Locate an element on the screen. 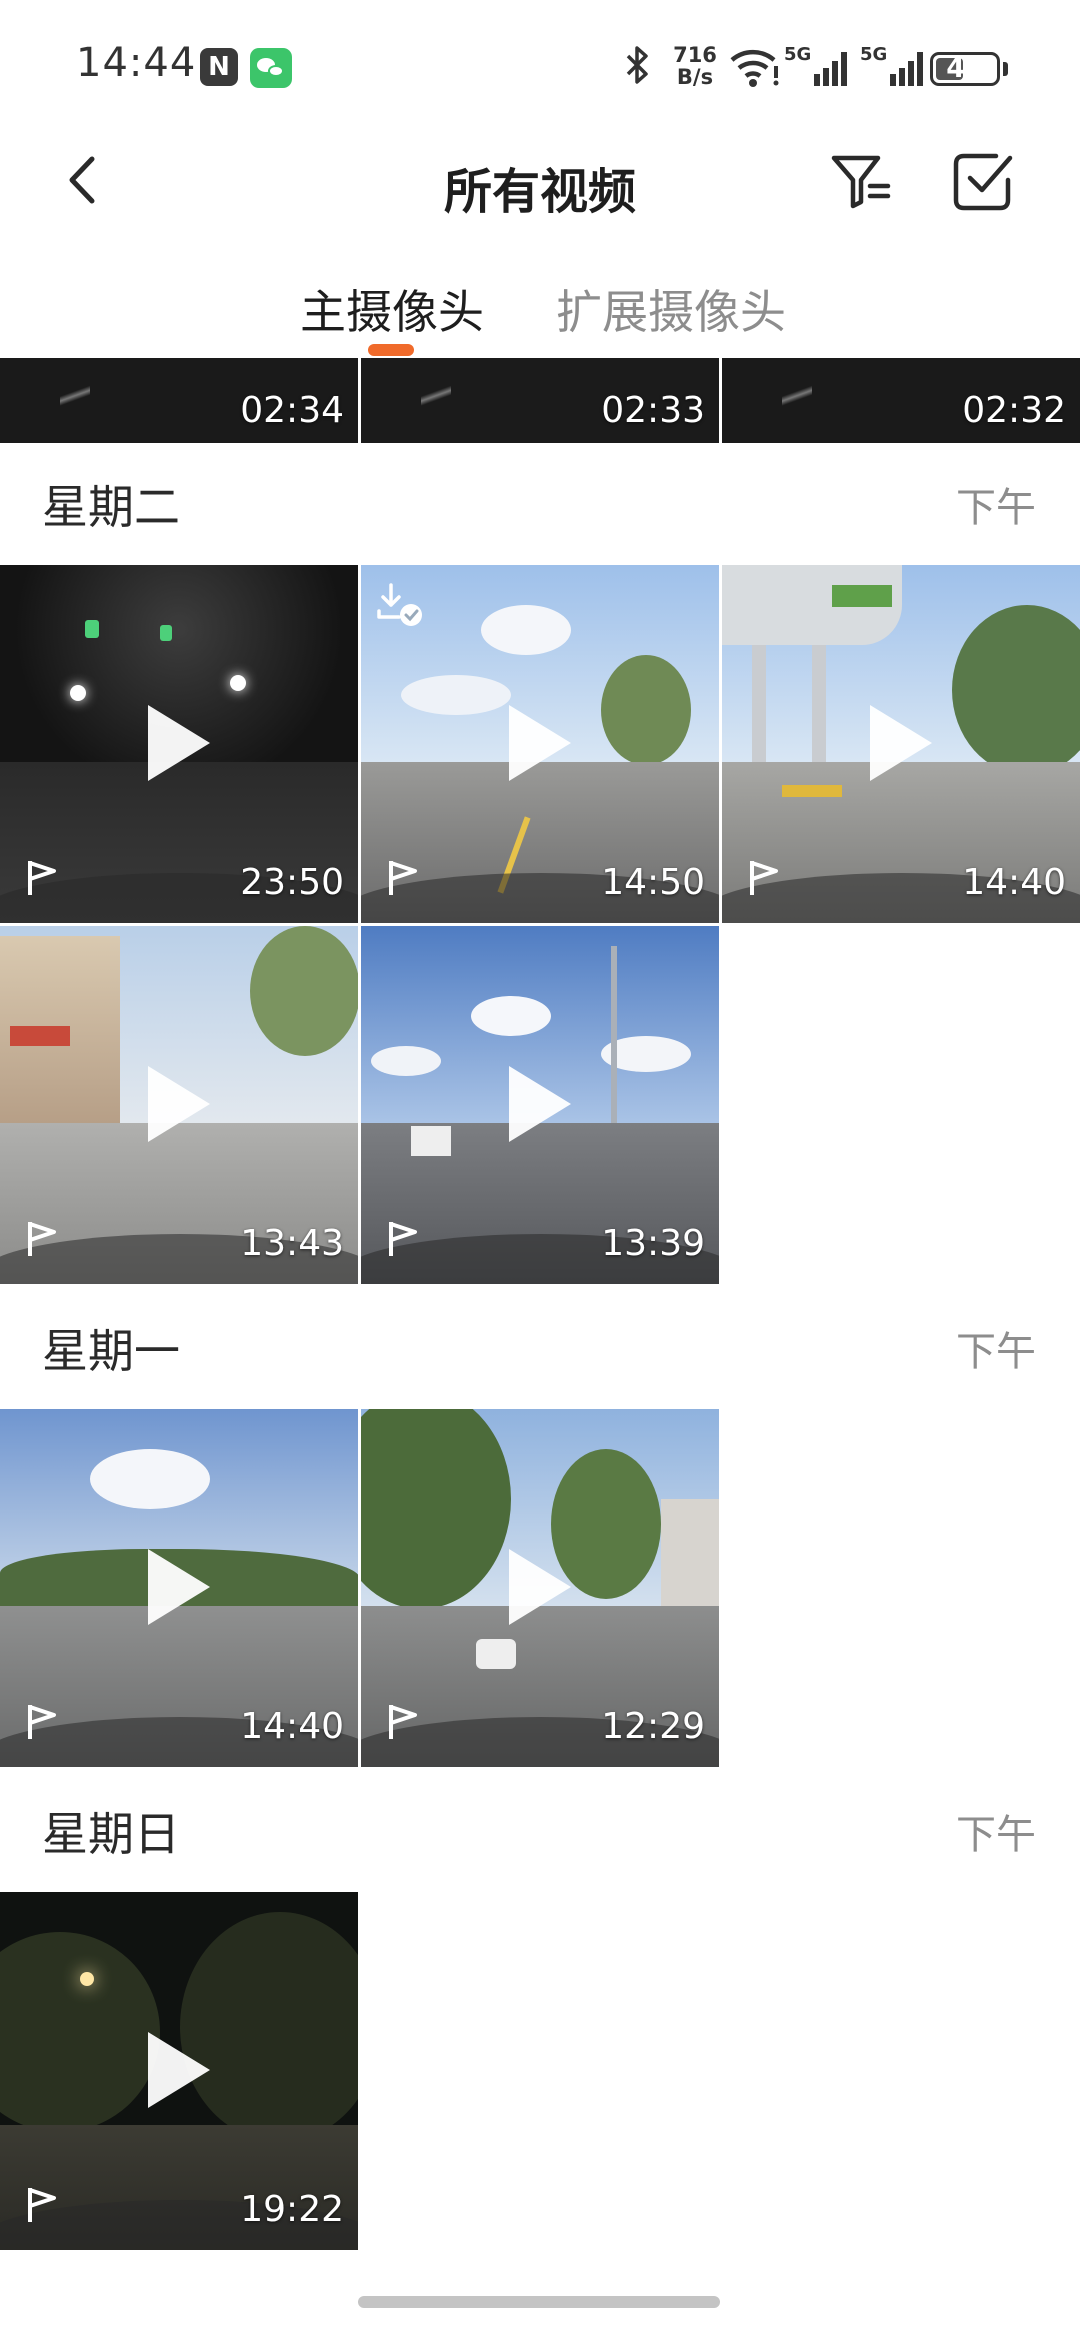 The image size is (1080, 2338). toll-sign is located at coordinates (862, 596).